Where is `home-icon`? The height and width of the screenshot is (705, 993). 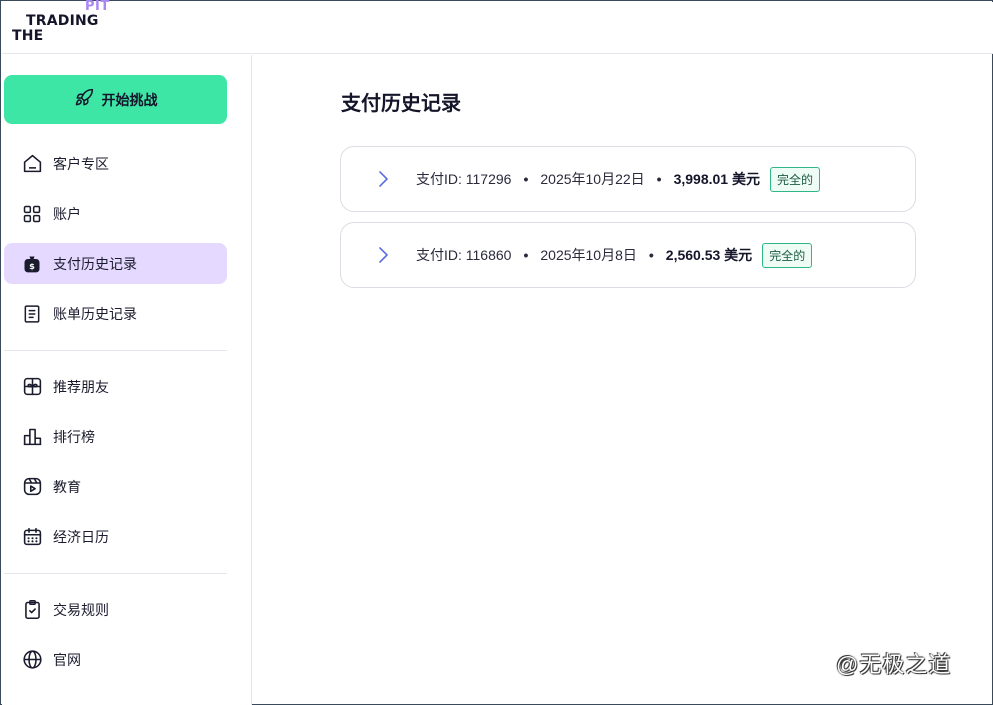
home-icon is located at coordinates (32, 164).